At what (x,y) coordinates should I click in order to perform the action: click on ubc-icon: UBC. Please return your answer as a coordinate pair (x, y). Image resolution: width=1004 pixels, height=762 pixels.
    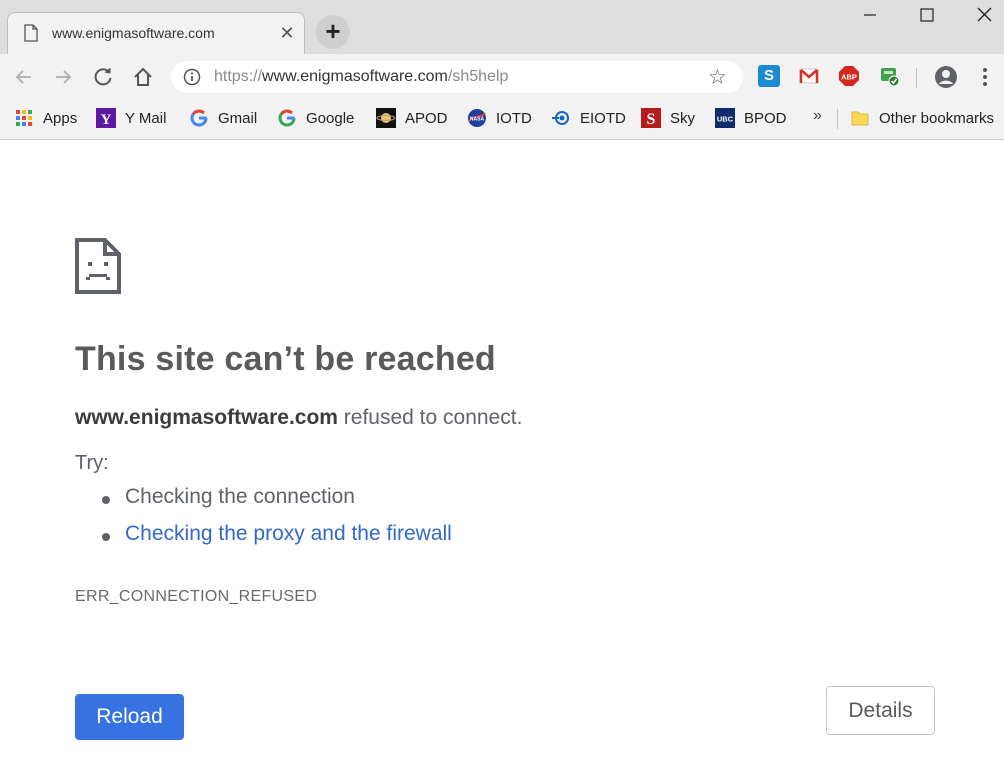
    Looking at the image, I should click on (725, 118).